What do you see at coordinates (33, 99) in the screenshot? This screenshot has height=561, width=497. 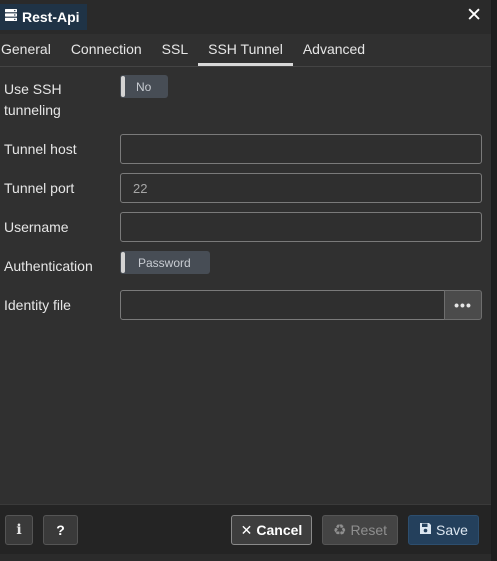 I see `use-ssh-label: Use SSH tunneling` at bounding box center [33, 99].